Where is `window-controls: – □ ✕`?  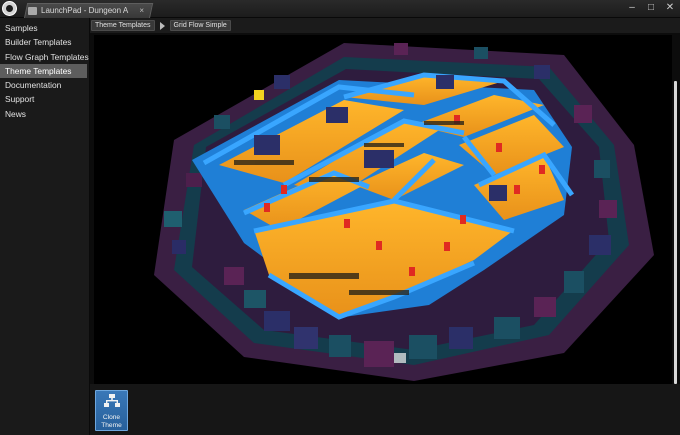 window-controls: – □ ✕ is located at coordinates (651, 8).